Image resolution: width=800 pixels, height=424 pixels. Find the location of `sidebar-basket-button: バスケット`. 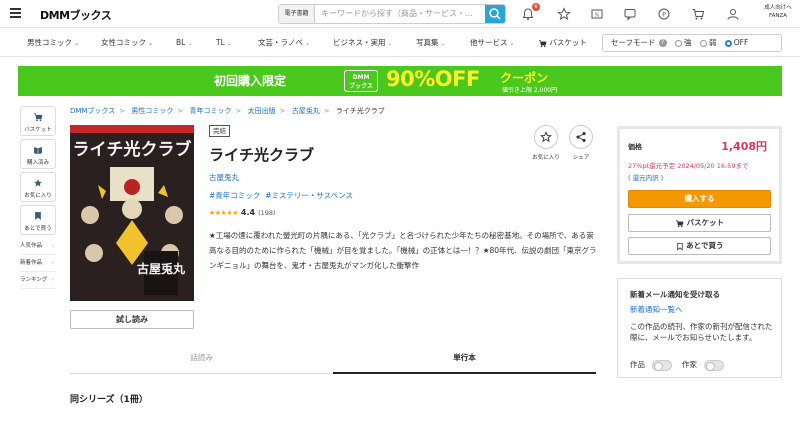

sidebar-basket-button: バスケット is located at coordinates (38, 121).